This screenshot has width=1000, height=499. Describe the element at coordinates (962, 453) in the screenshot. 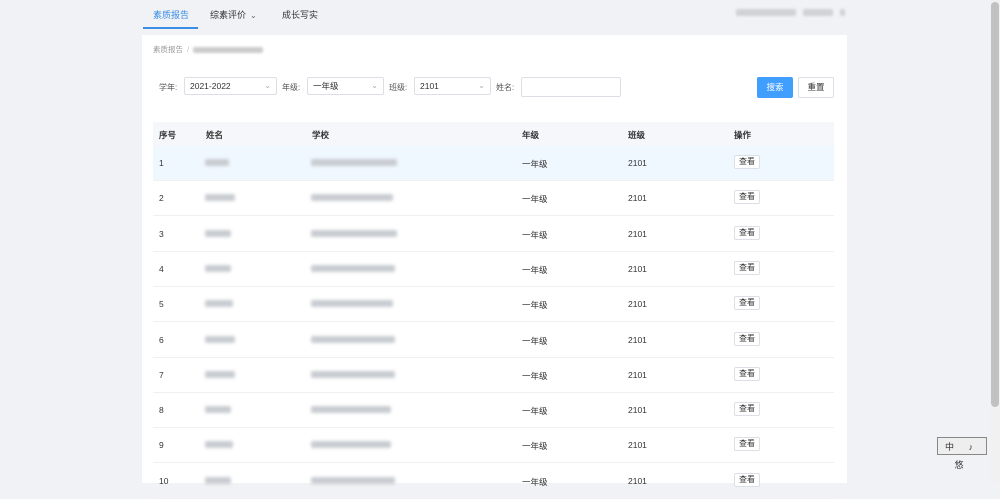

I see `watermark-logo: 中 ♪ 悠` at that location.